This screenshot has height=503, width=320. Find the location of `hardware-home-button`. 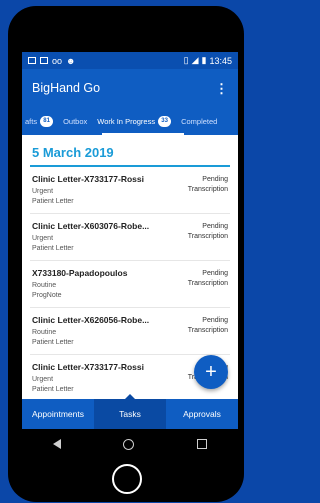

hardware-home-button is located at coordinates (127, 479).